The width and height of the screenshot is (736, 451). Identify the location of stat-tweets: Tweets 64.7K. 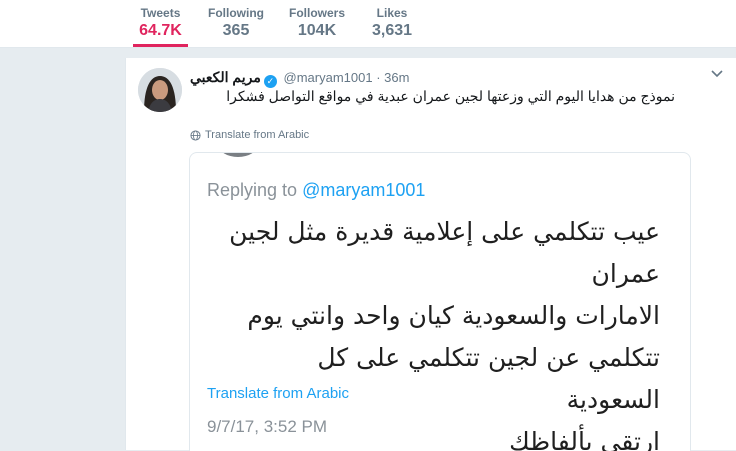
(160, 26).